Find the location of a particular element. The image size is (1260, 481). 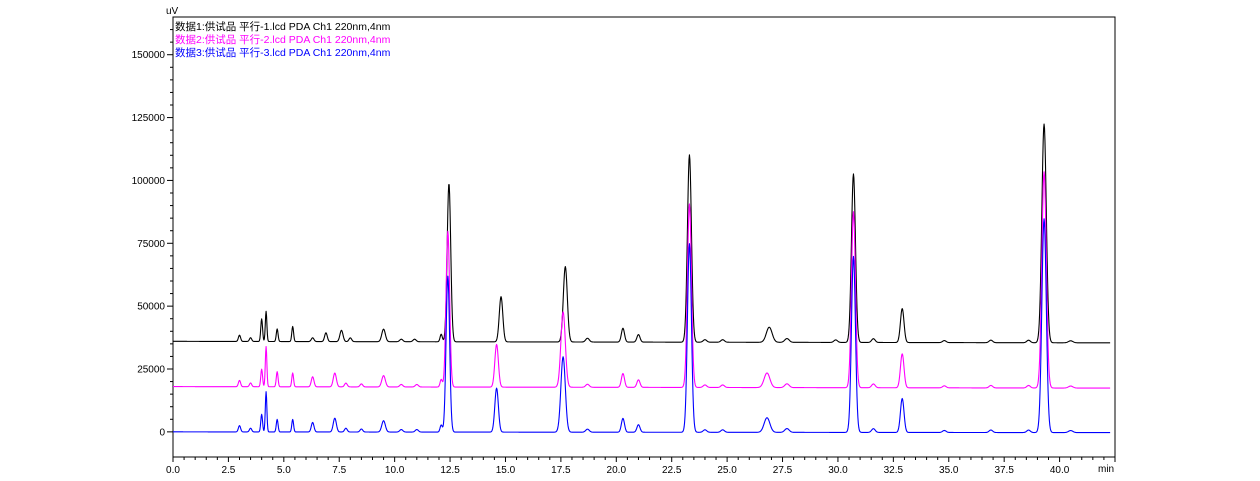

x-tick-label: 12.5 is located at coordinates (450, 470).